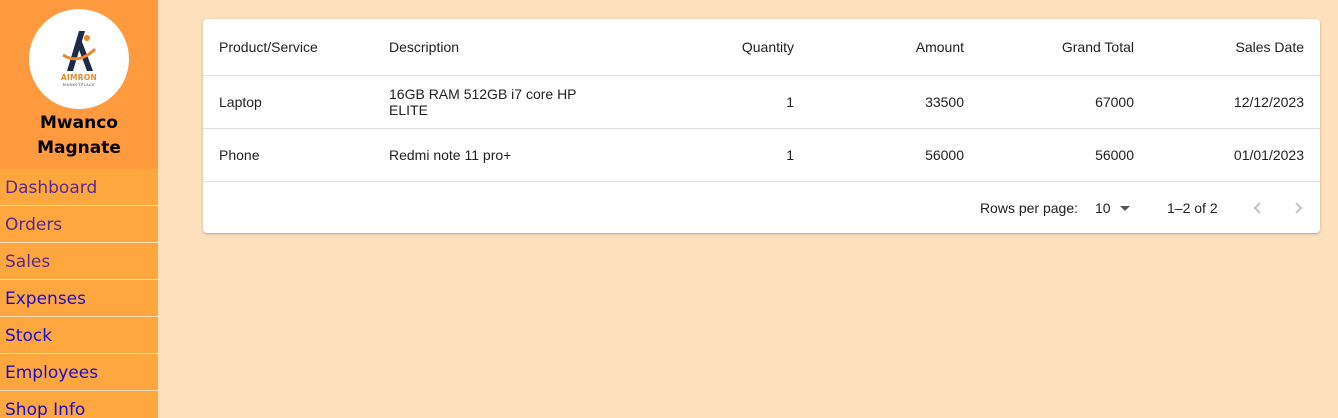  What do you see at coordinates (721, 47) in the screenshot?
I see `column-header-quantity: Quantity` at bounding box center [721, 47].